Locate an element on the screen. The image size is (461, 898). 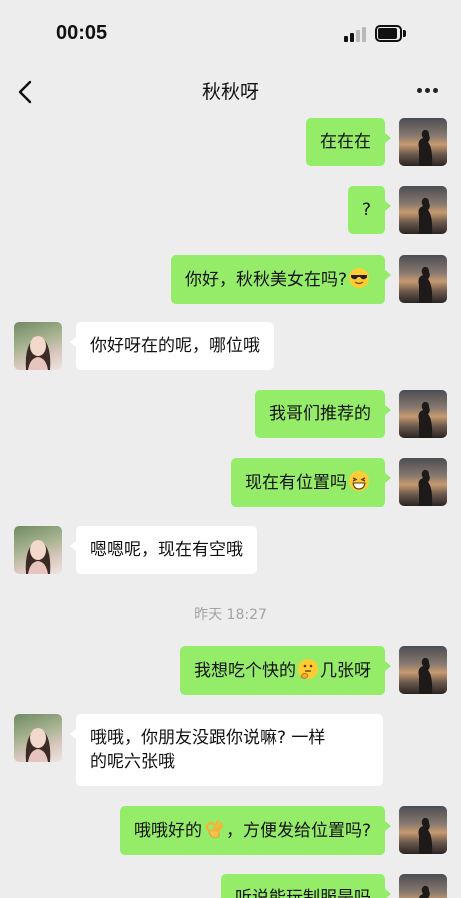
message-timestamp: 昨天 18:27 is located at coordinates (230, 615).